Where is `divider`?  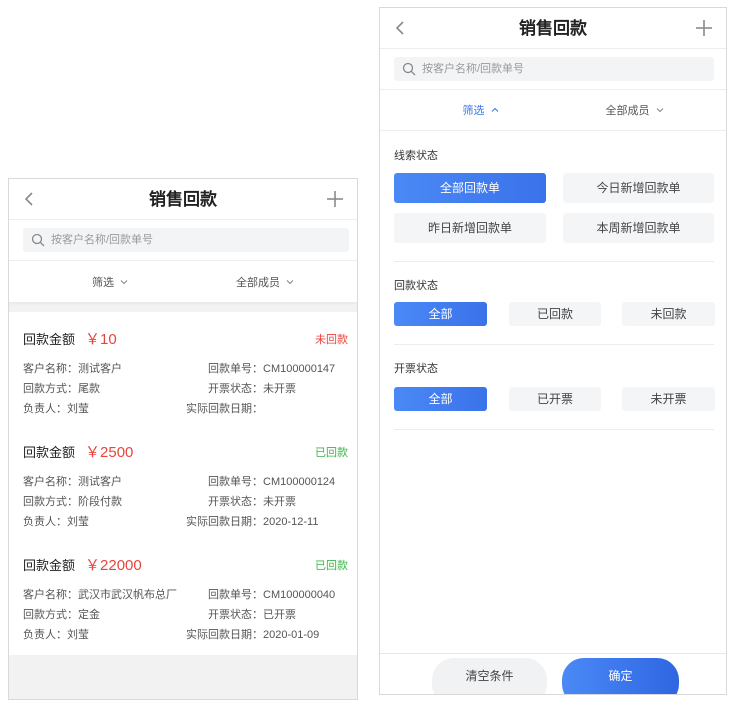
divider is located at coordinates (554, 429).